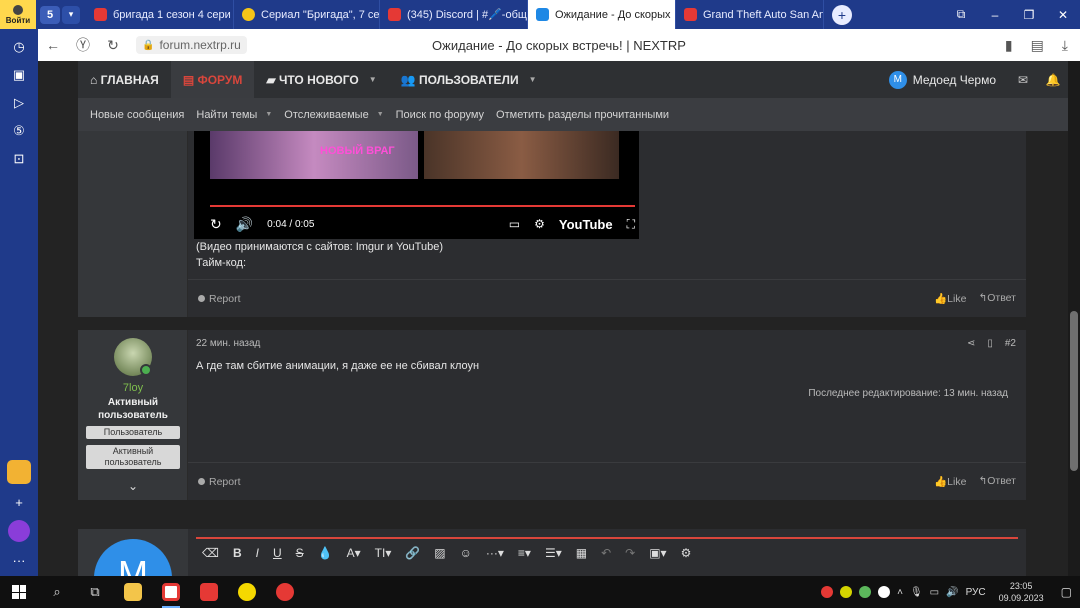 Image resolution: width=1080 pixels, height=608 pixels. I want to click on post-number: #2, so click(1010, 343).